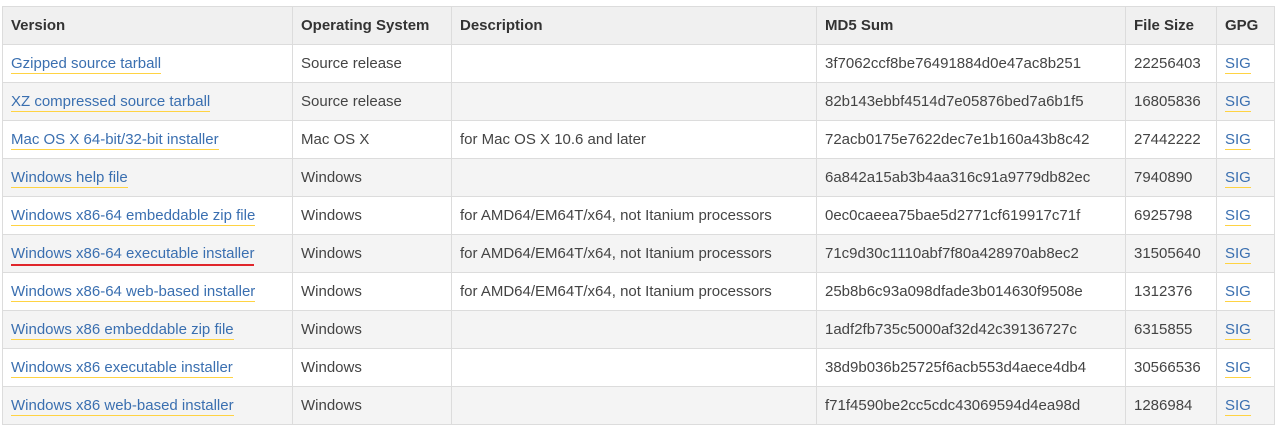 This screenshot has width=1278, height=431. I want to click on download-link: Windows x86 web-based installer, so click(122, 406).